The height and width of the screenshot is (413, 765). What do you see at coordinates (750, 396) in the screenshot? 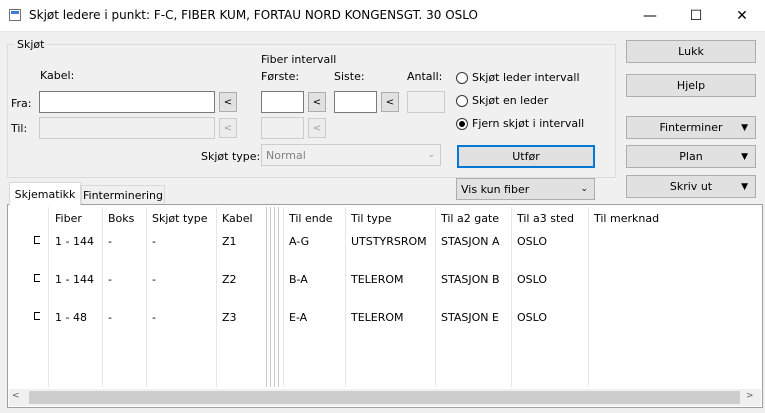
I see `scroll-right-icon: >` at bounding box center [750, 396].